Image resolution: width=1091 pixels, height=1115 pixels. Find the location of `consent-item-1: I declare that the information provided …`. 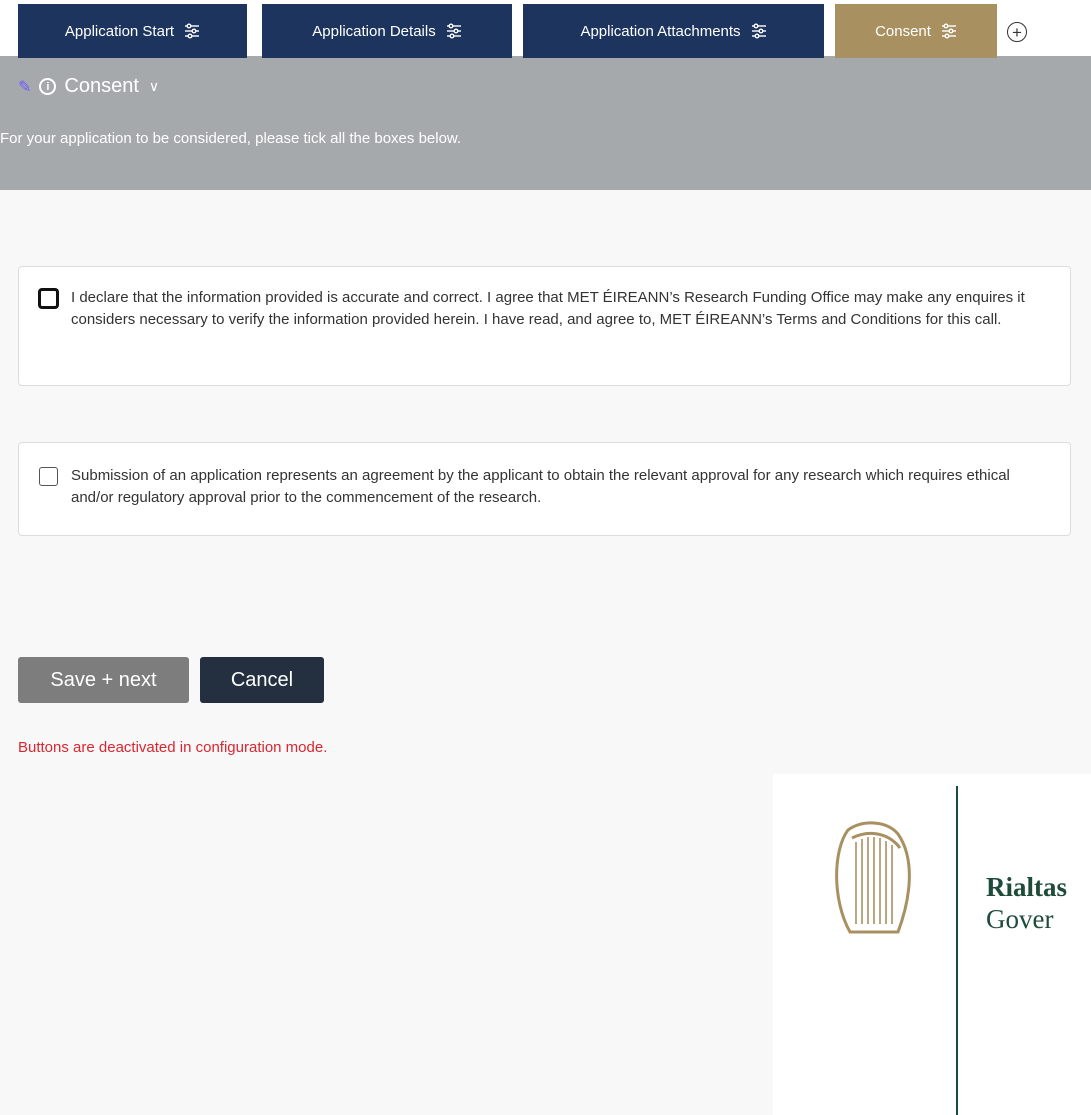

consent-item-1: I declare that the information provided … is located at coordinates (544, 326).